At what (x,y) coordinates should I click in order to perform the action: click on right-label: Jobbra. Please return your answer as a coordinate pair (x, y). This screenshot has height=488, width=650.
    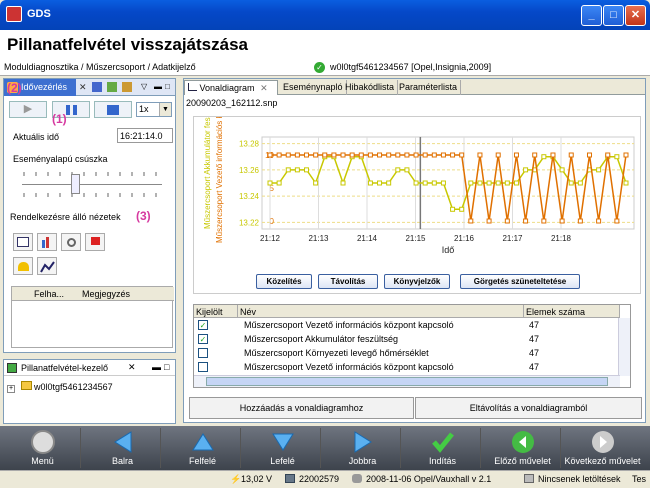
    Looking at the image, I should click on (362, 461).